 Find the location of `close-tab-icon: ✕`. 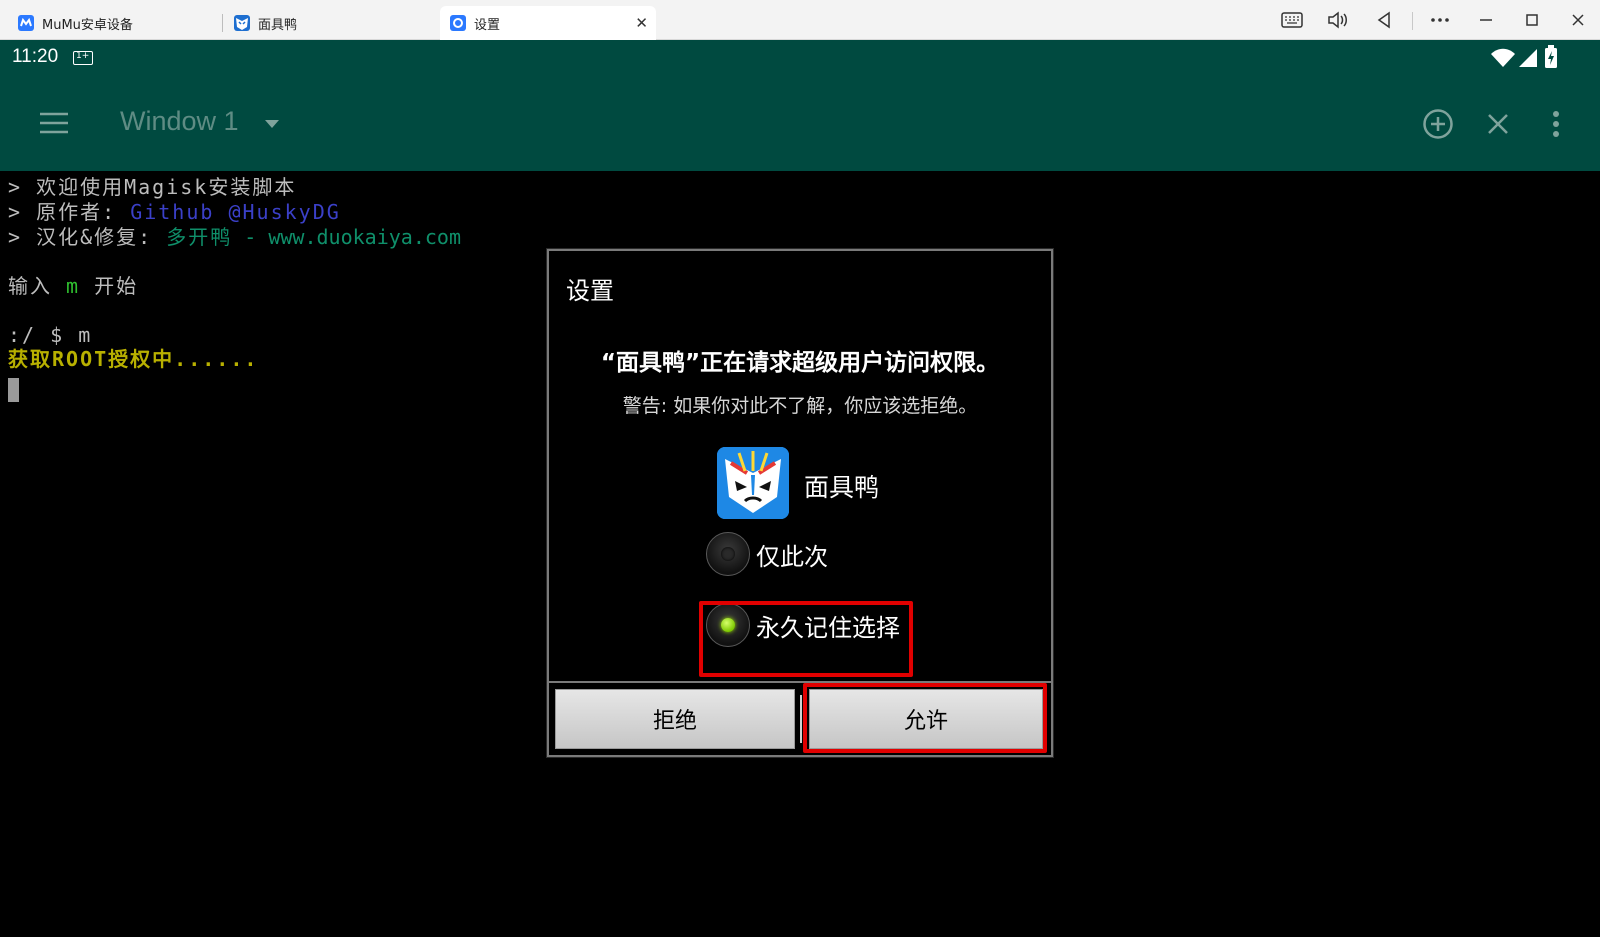

close-tab-icon: ✕ is located at coordinates (641, 23).